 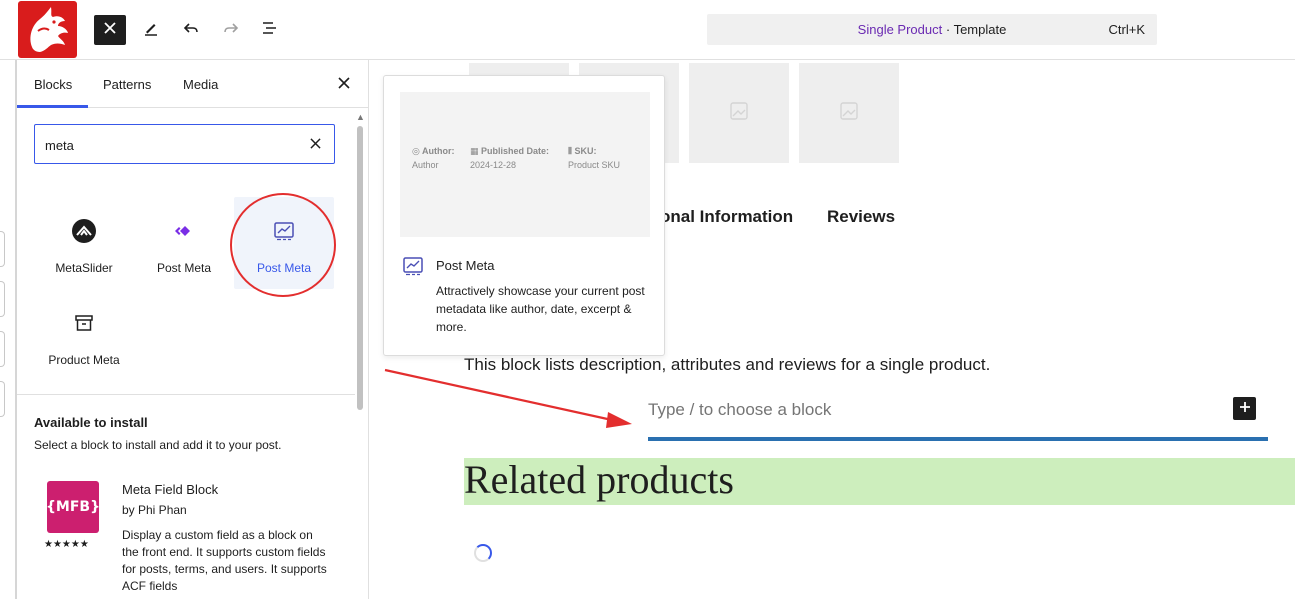 I want to click on scroll-up-arrow-icon: ▲, so click(x=360, y=117).